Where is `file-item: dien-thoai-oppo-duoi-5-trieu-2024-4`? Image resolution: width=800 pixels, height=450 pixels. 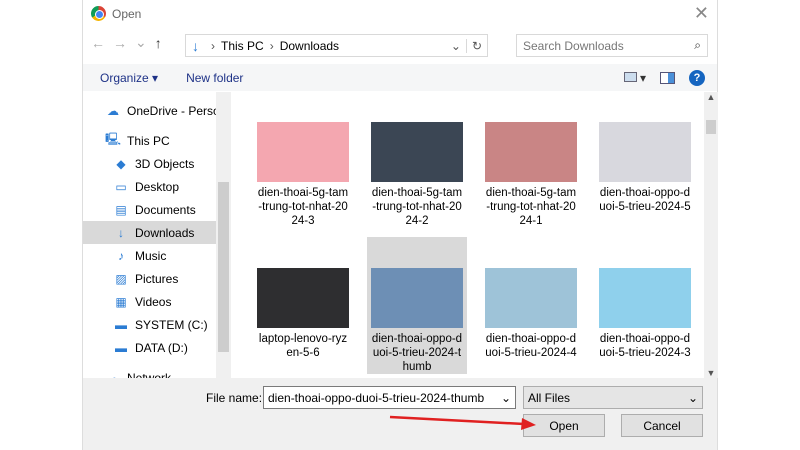
file-item: dien-thoai-oppo-duoi-5-trieu-2024-4 is located at coordinates (531, 298).